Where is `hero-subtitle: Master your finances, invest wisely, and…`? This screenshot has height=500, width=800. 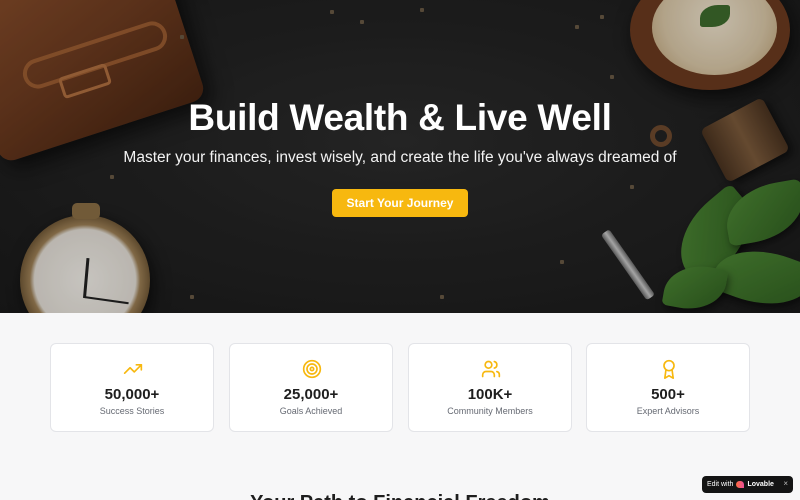
hero-subtitle: Master your finances, invest wisely, and… is located at coordinates (400, 157).